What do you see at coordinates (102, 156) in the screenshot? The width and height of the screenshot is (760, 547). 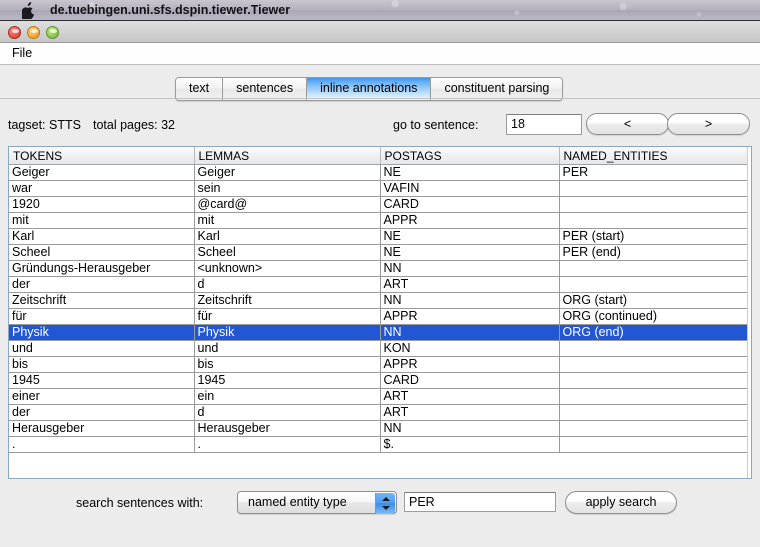 I see `column-header-tokens: TOKENS` at bounding box center [102, 156].